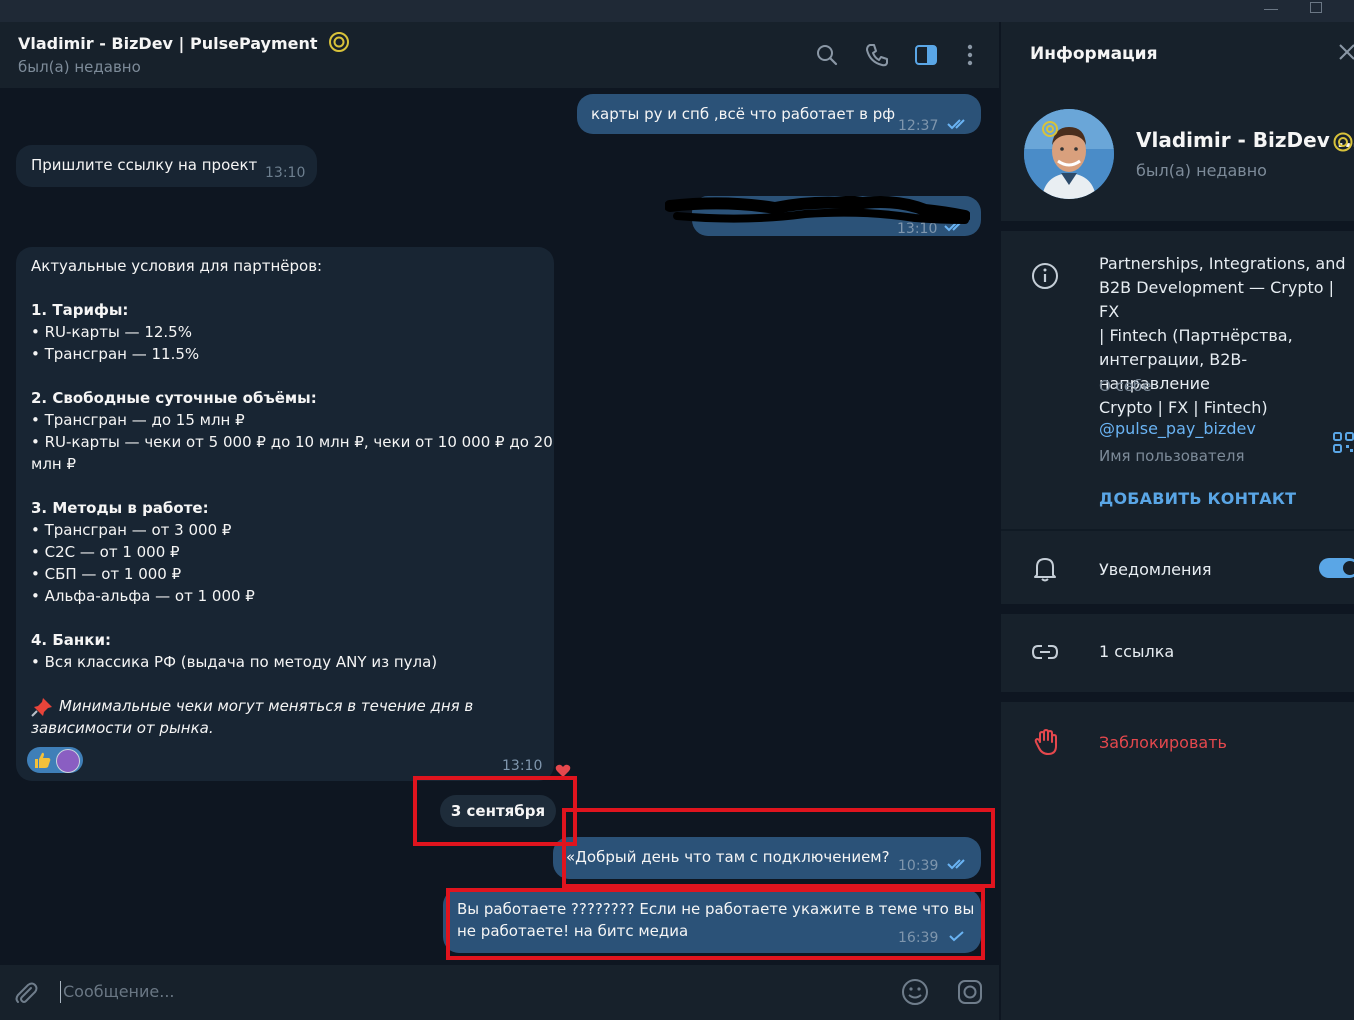 Image resolution: width=1354 pixels, height=1020 pixels. I want to click on message-line: зависимости от рынка., so click(122, 728).